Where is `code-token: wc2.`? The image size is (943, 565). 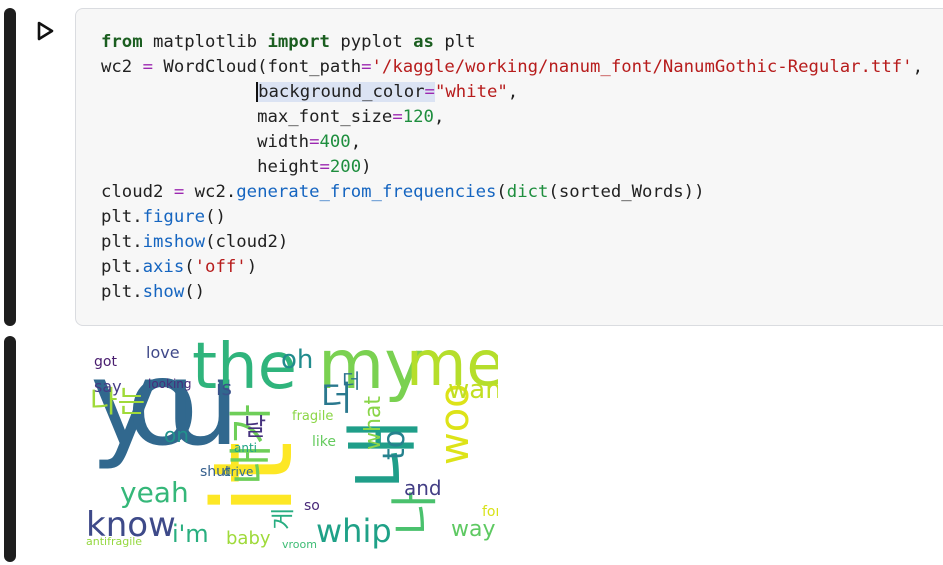
code-token: wc2. is located at coordinates (210, 192).